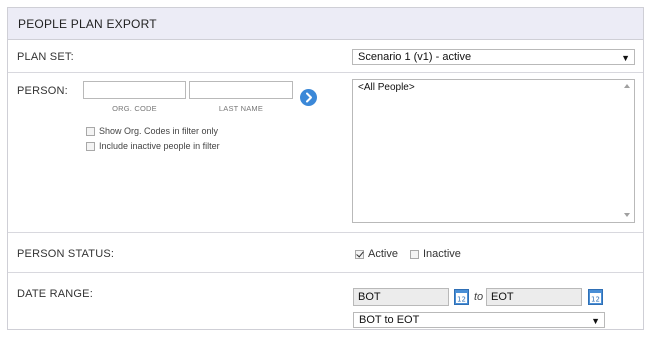 The image size is (654, 340). I want to click on last-name-input, so click(241, 90).